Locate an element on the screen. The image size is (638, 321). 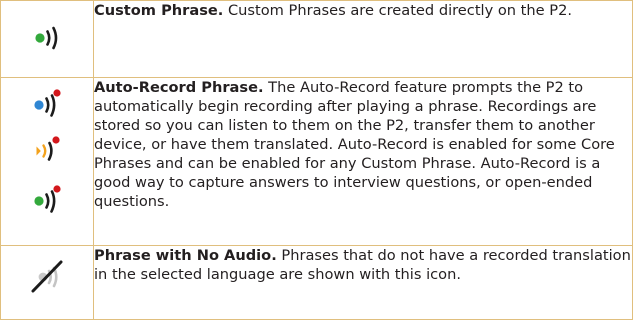
no-audio-speaker-icon is located at coordinates (47, 276).